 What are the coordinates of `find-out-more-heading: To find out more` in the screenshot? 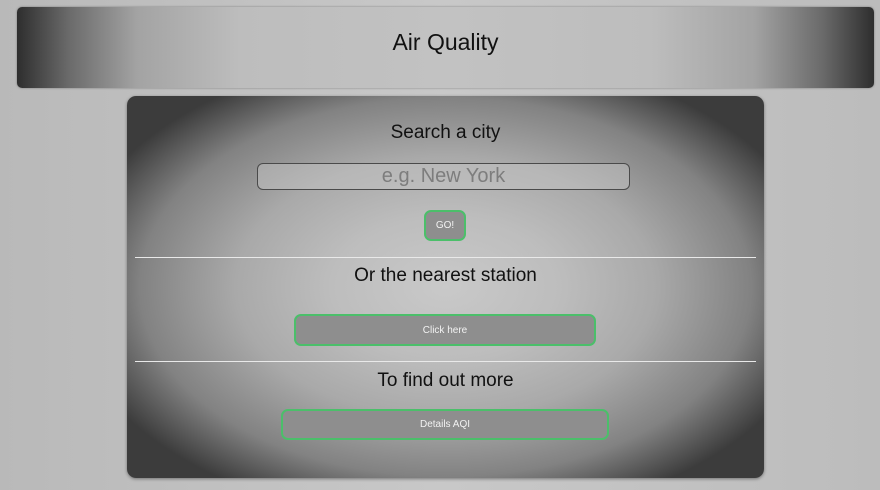 It's located at (445, 380).